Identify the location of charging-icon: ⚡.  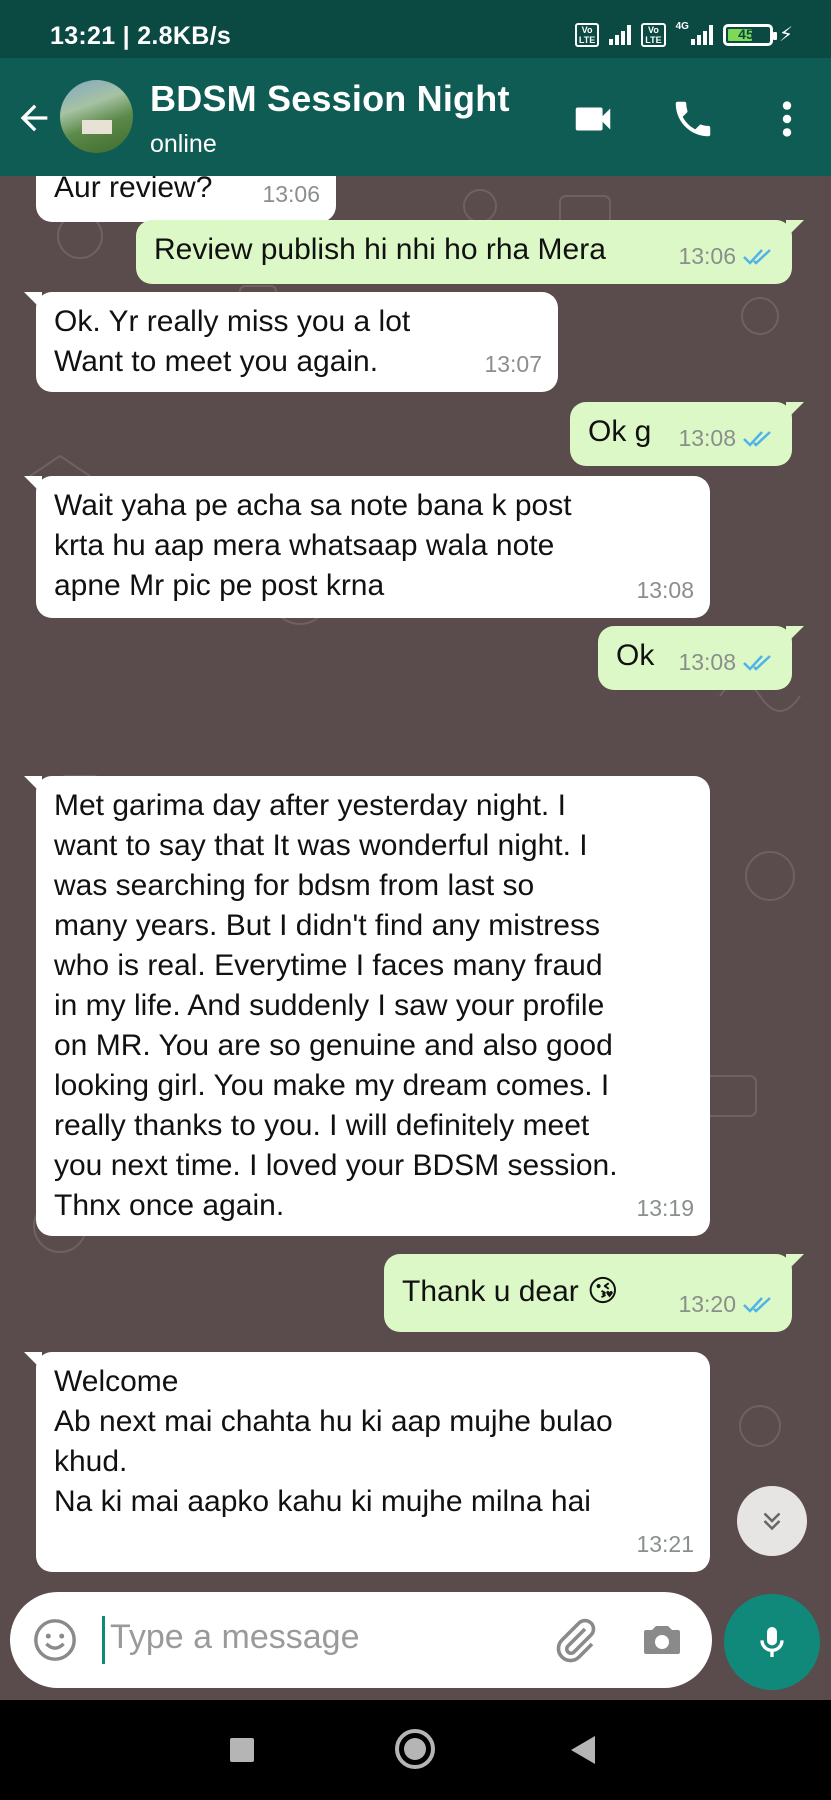
(785, 35).